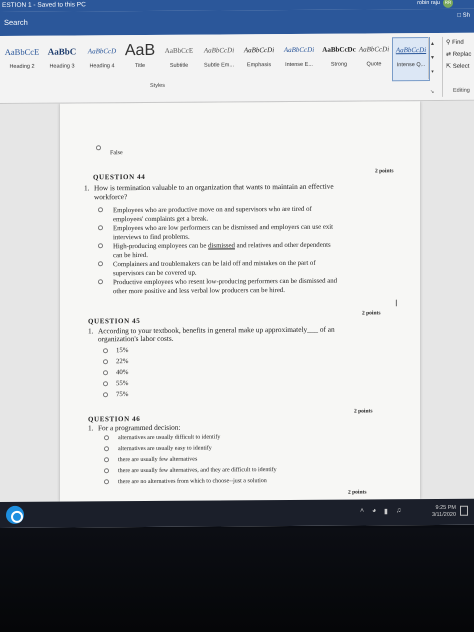 This screenshot has height=632, width=474. Describe the element at coordinates (62, 51) in the screenshot. I see `style-sample: AaBbC` at that location.